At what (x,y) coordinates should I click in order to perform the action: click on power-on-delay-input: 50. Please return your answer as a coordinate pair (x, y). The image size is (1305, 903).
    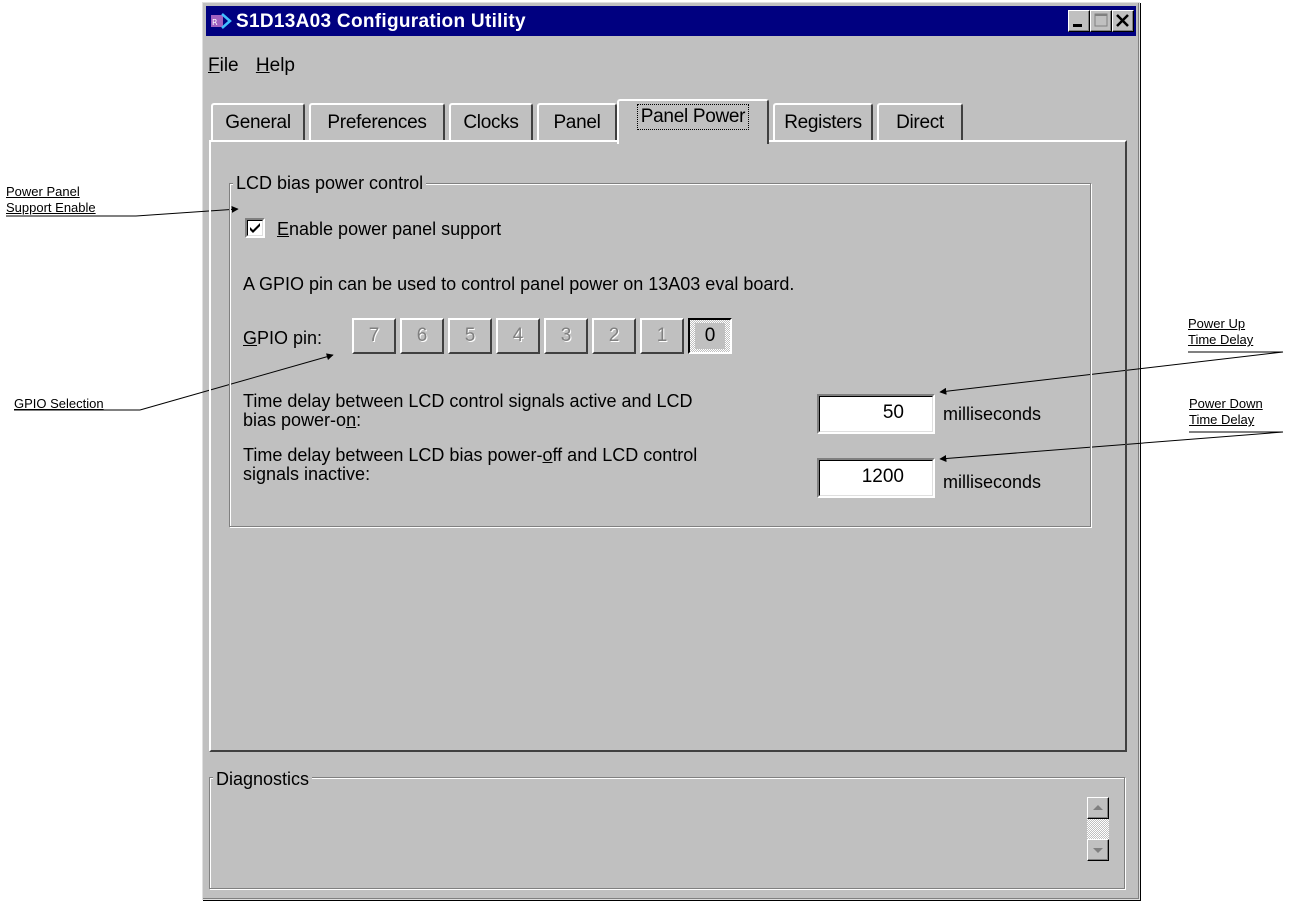
    Looking at the image, I should click on (876, 414).